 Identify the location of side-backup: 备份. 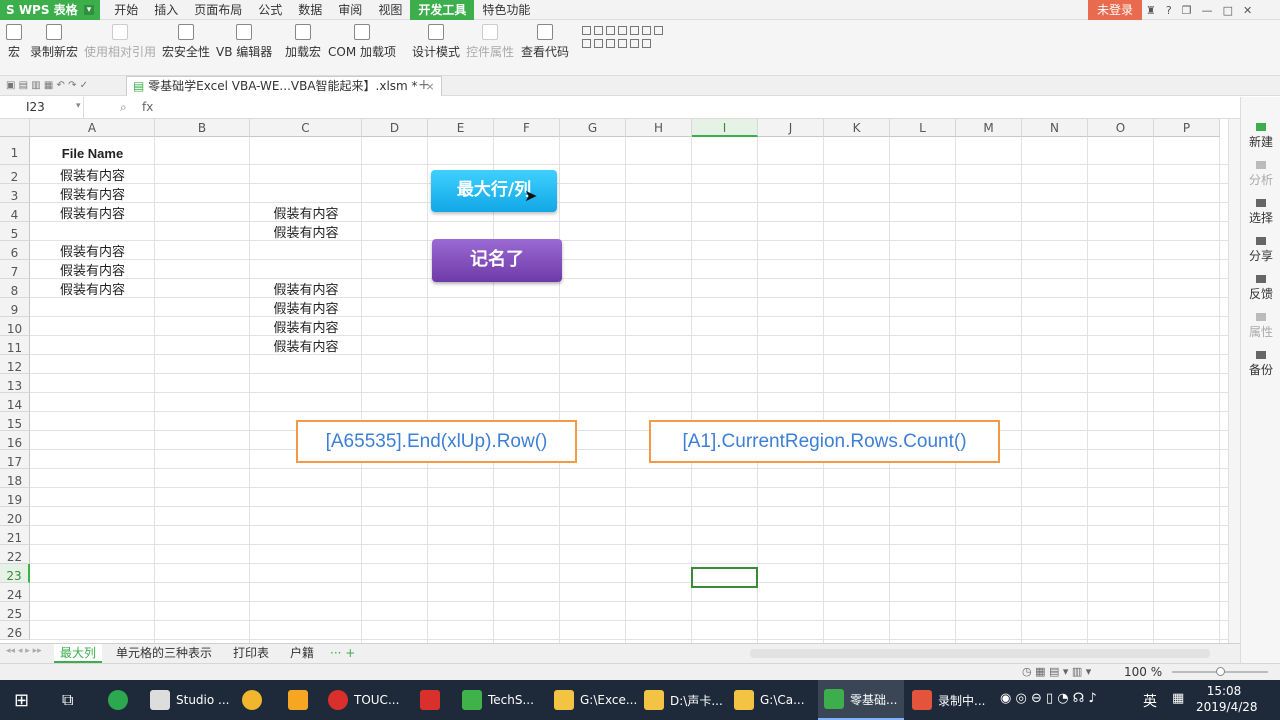
(1260, 364).